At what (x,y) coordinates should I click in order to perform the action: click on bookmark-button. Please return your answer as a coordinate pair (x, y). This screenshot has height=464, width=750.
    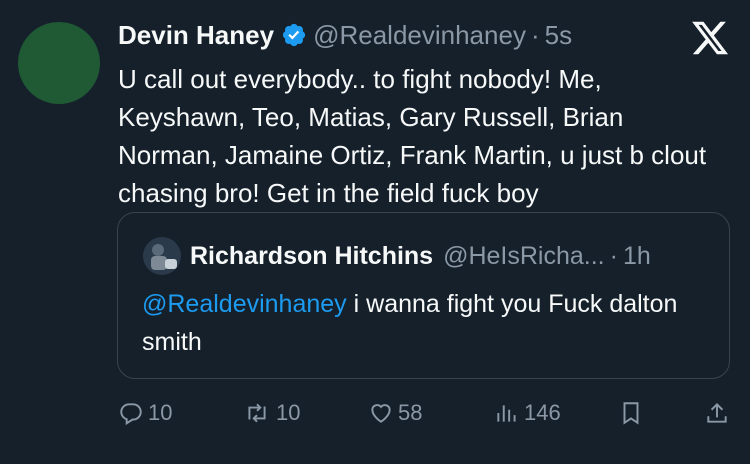
    Looking at the image, I should click on (633, 413).